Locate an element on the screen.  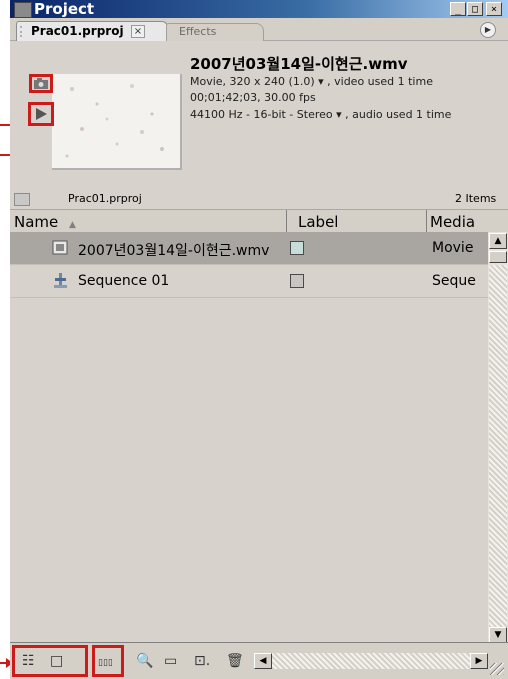
scroll-down-button: ▼ is located at coordinates (498, 635).